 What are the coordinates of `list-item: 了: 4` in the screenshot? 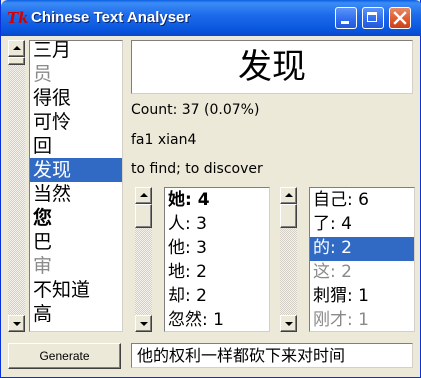 It's located at (362, 225).